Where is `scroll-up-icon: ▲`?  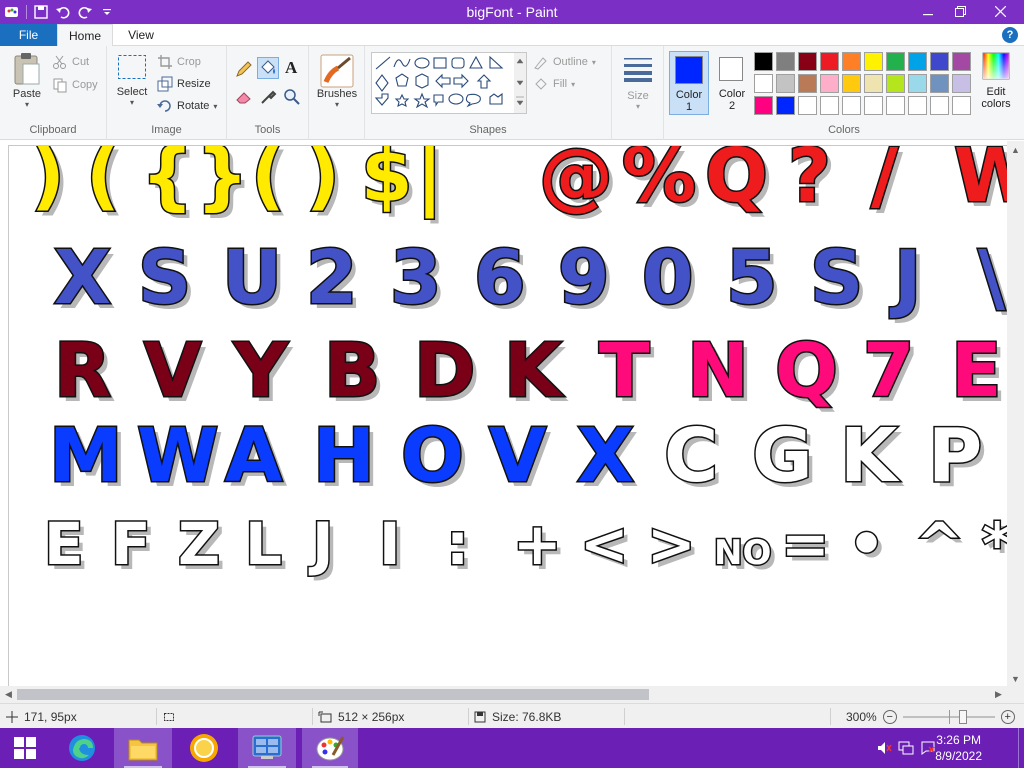 scroll-up-icon: ▲ is located at coordinates (1015, 149).